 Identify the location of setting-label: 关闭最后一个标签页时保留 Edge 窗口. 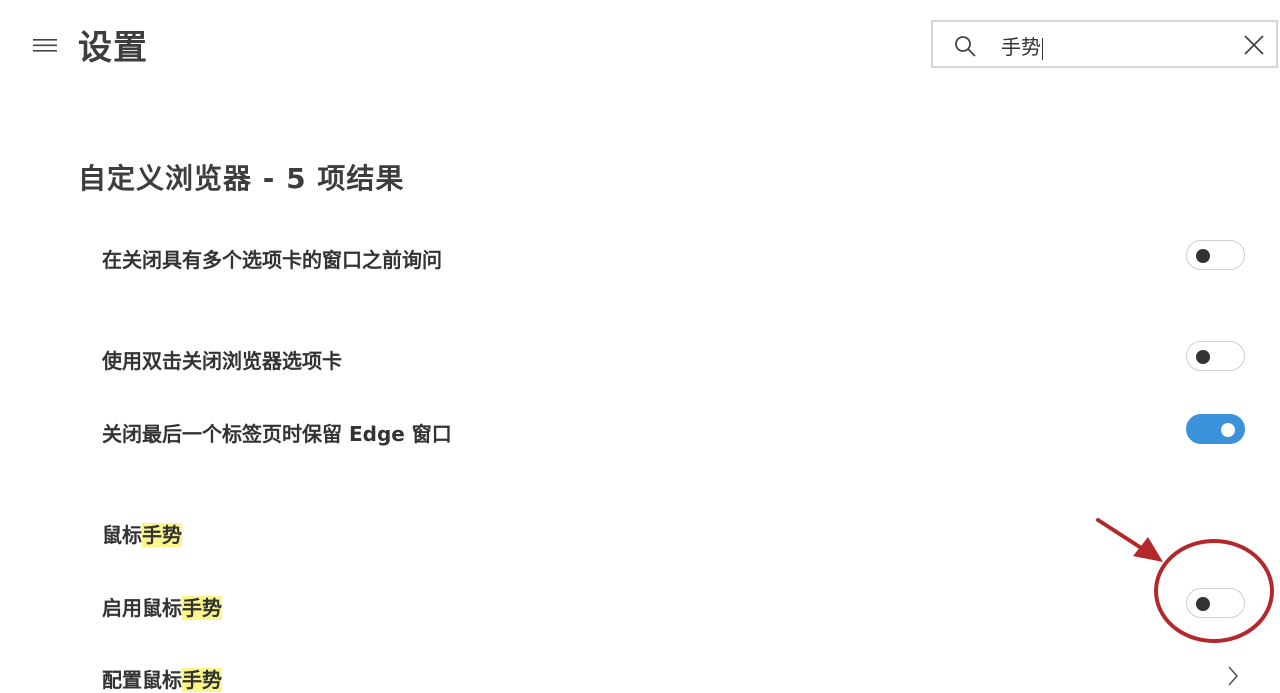
(277, 434).